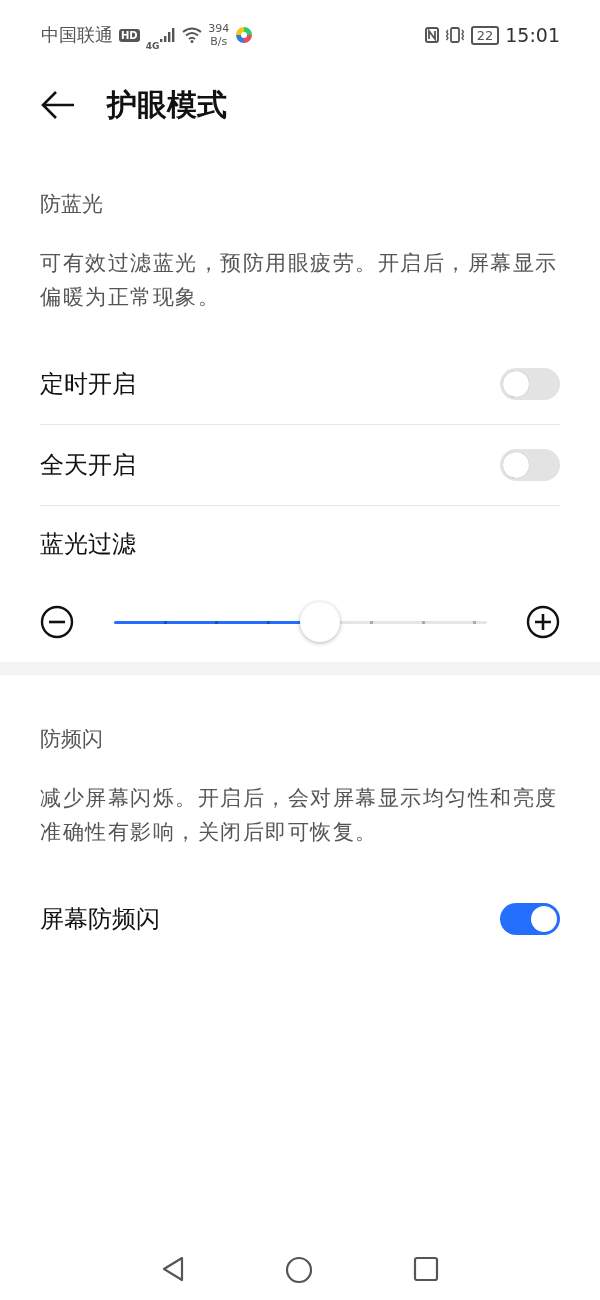  What do you see at coordinates (299, 280) in the screenshot?
I see `section-description: 可有效过滤蓝光，预防用眼疲劳。开启后，屏幕显示偏暖为正常现象。` at bounding box center [299, 280].